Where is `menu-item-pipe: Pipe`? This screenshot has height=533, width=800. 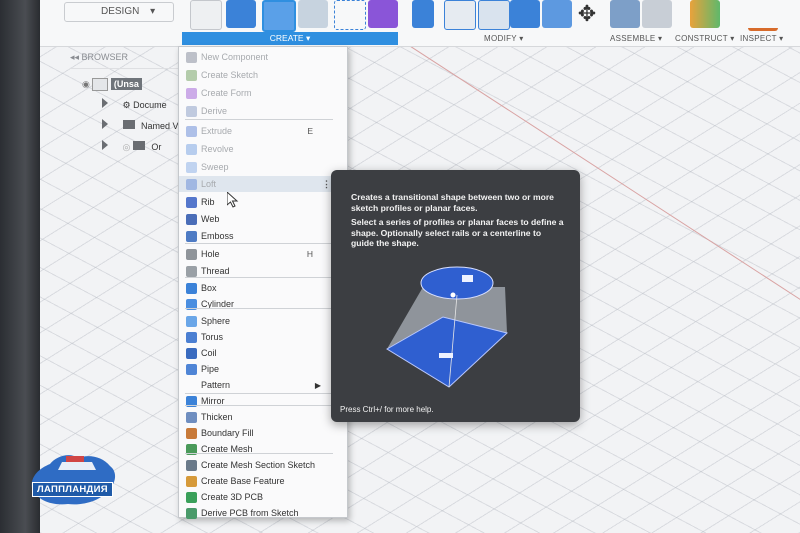 menu-item-pipe: Pipe is located at coordinates (262, 369).